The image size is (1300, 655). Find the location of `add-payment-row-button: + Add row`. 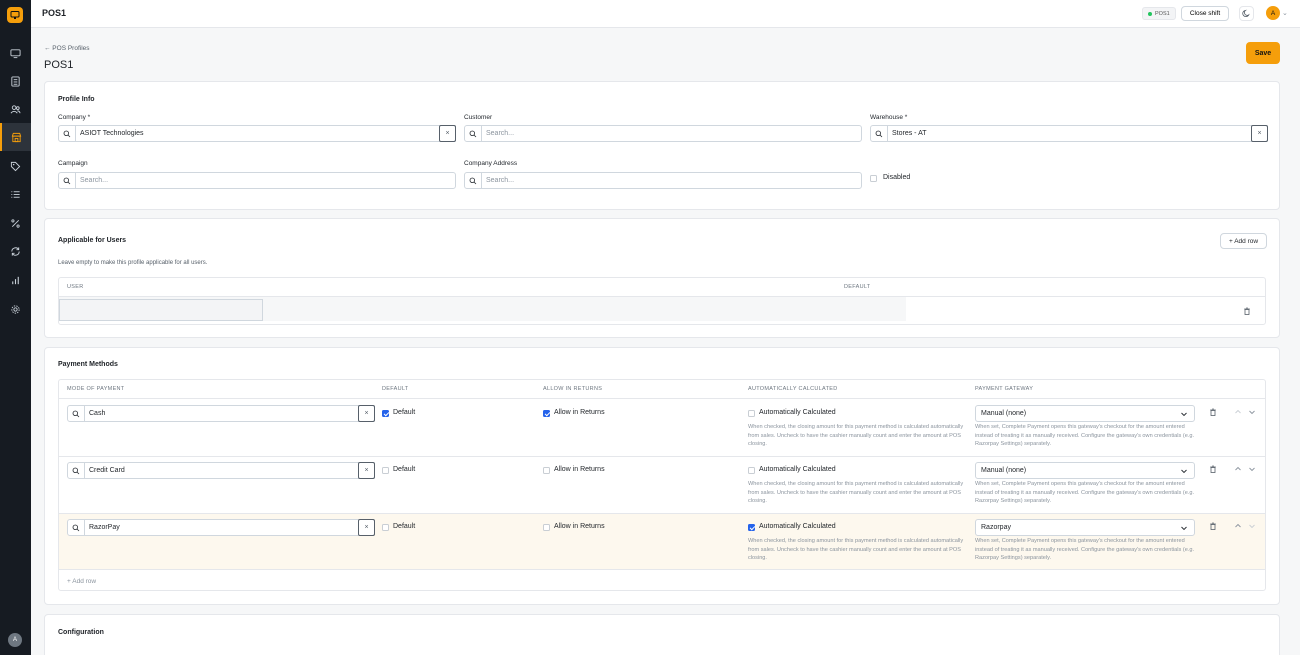

add-payment-row-button: + Add row is located at coordinates (81, 581).